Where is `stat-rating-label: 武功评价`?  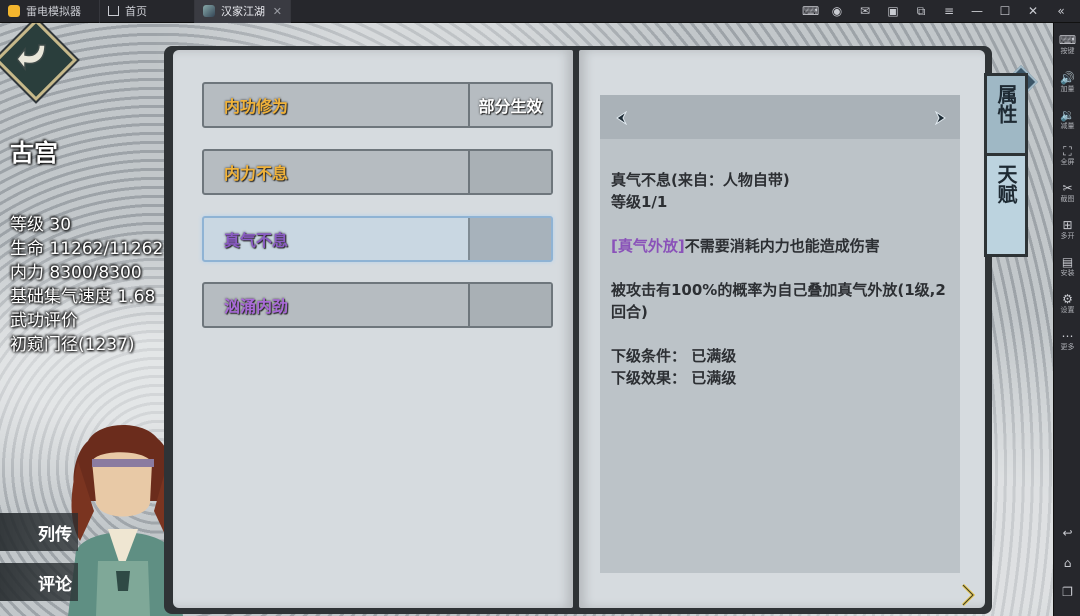
stat-rating-label: 武功评价 is located at coordinates (44, 321).